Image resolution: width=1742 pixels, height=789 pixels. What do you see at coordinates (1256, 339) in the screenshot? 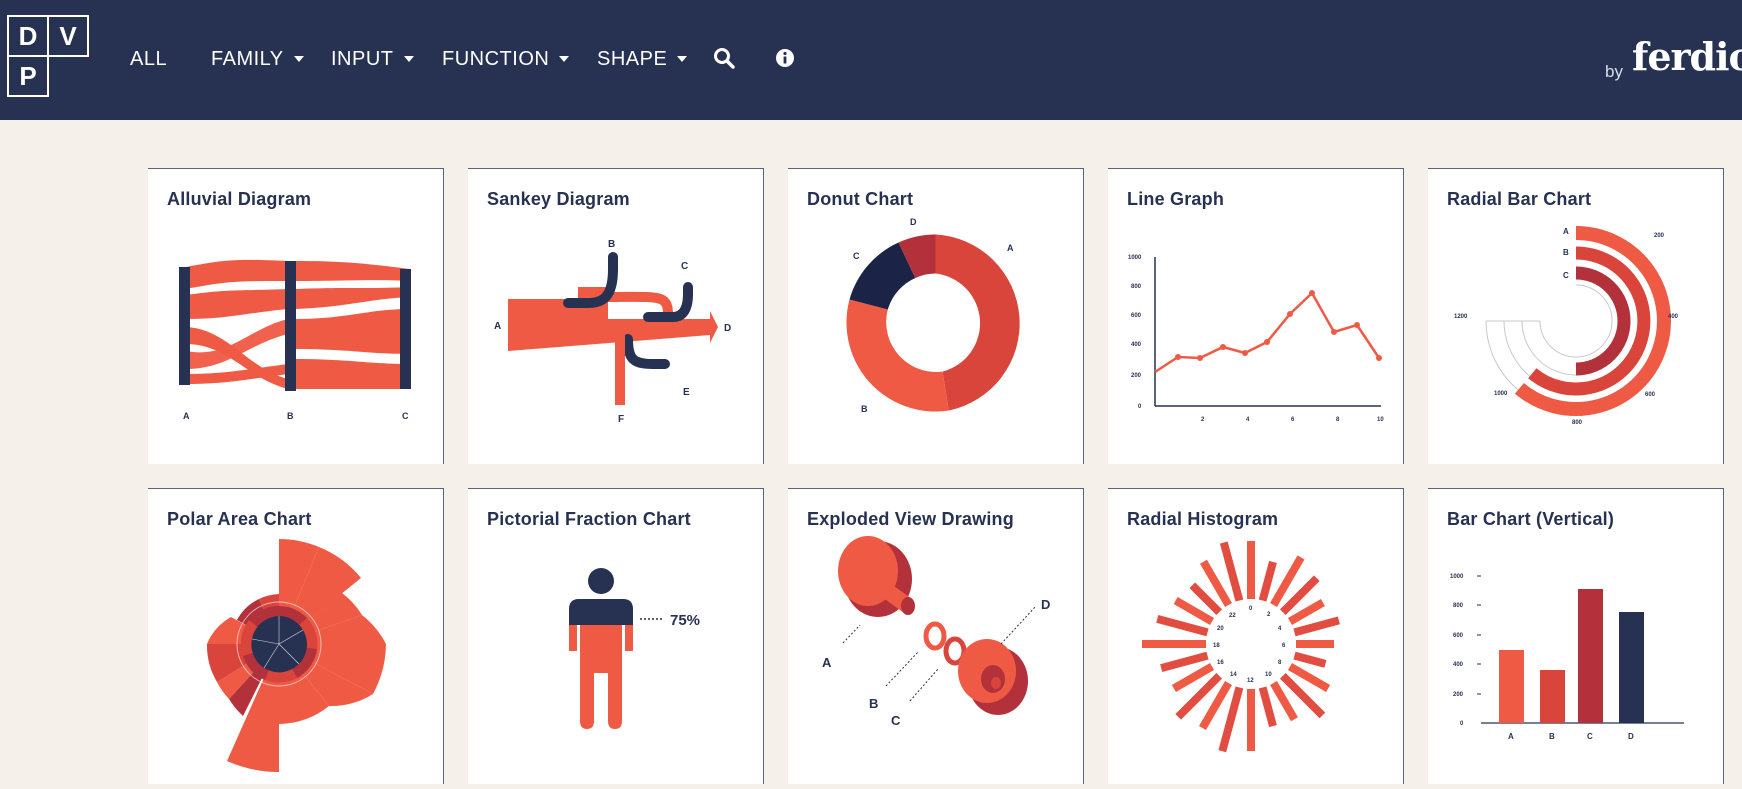
I see `line-graph-thumbnail: 1000 800 600 400 200 0 2 4 6 8 10` at bounding box center [1256, 339].